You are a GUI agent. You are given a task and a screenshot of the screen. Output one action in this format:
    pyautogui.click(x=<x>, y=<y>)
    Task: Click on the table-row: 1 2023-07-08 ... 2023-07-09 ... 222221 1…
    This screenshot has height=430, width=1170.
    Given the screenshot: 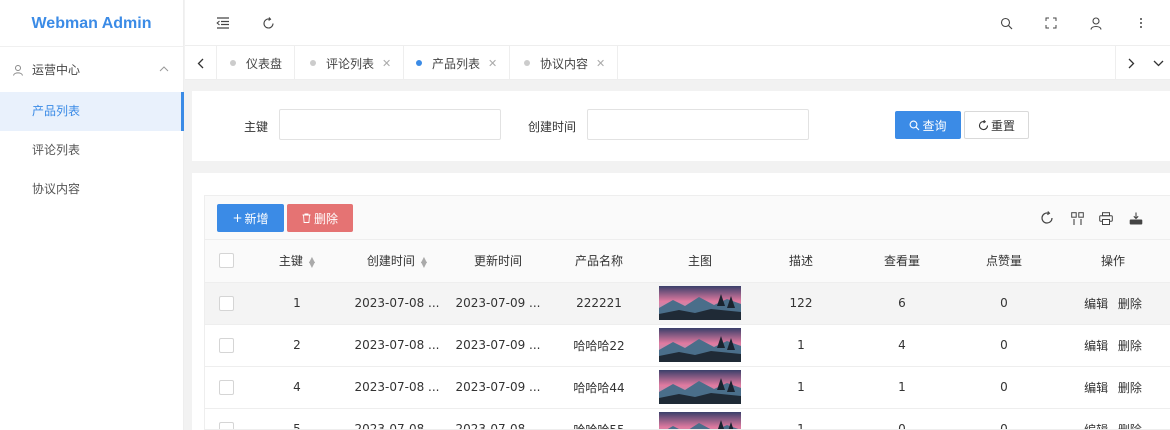 What is the action you would take?
    pyautogui.click(x=687, y=303)
    